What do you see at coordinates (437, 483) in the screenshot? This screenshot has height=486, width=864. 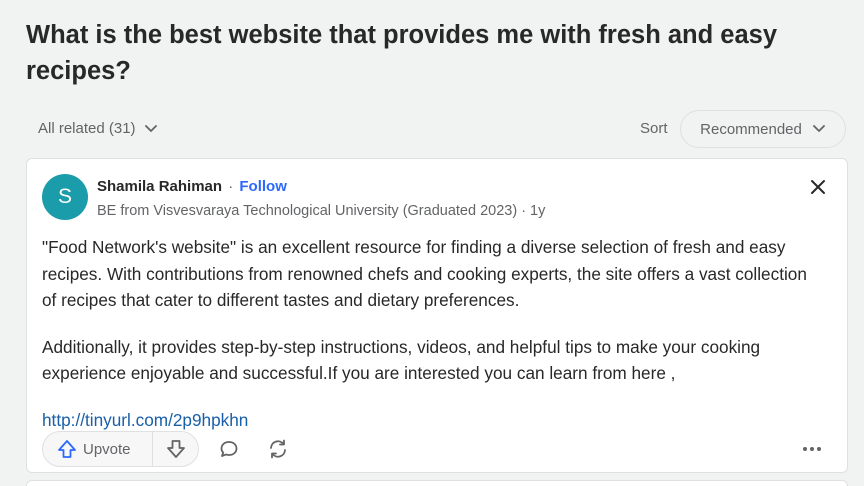 I see `next-card-edge` at bounding box center [437, 483].